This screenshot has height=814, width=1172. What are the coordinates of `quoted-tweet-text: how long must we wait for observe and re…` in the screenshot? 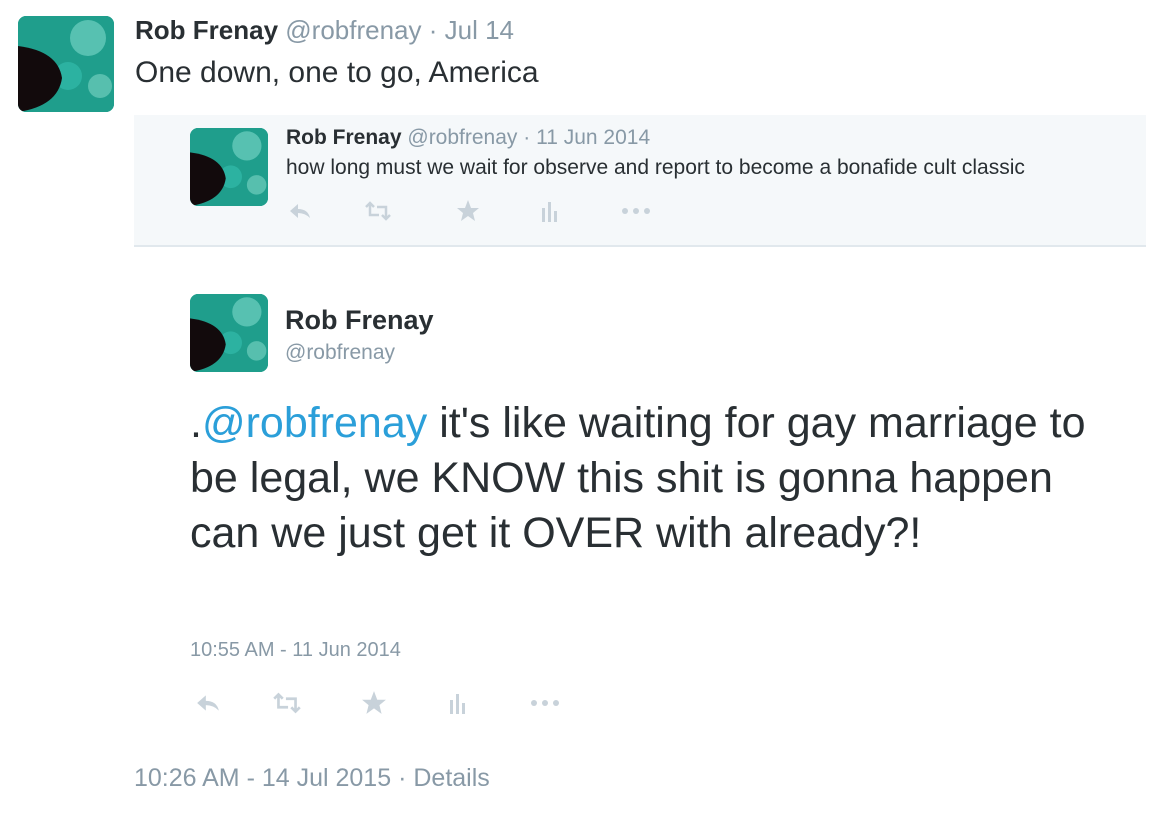 It's located at (655, 167).